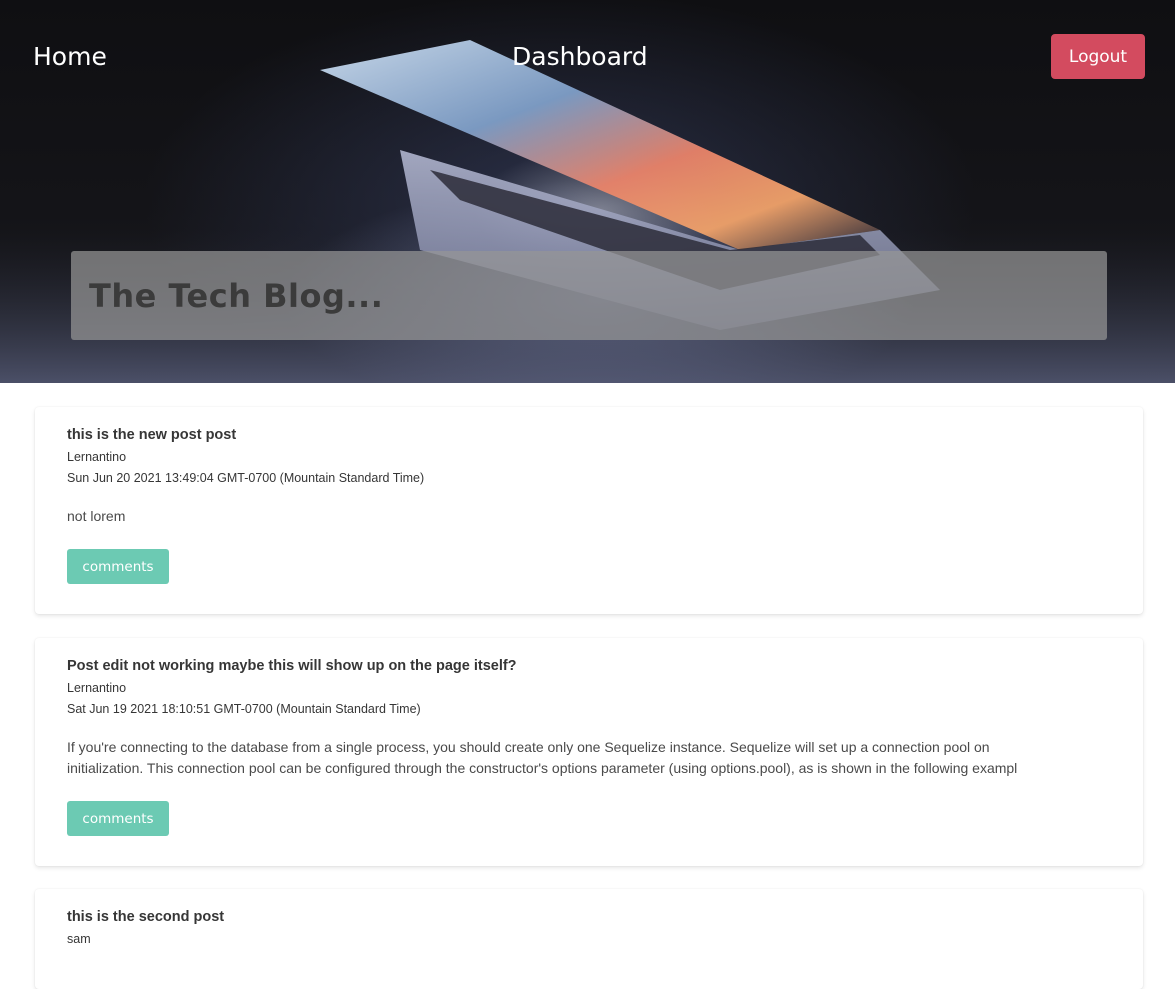 The image size is (1175, 989). I want to click on post-body: not lorem, so click(589, 516).